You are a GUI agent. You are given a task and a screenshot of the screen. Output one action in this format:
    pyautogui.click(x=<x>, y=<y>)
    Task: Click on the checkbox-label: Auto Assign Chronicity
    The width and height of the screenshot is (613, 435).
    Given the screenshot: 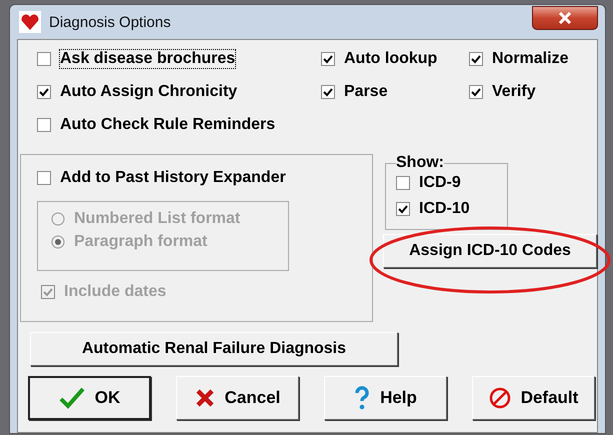 What is the action you would take?
    pyautogui.click(x=149, y=92)
    